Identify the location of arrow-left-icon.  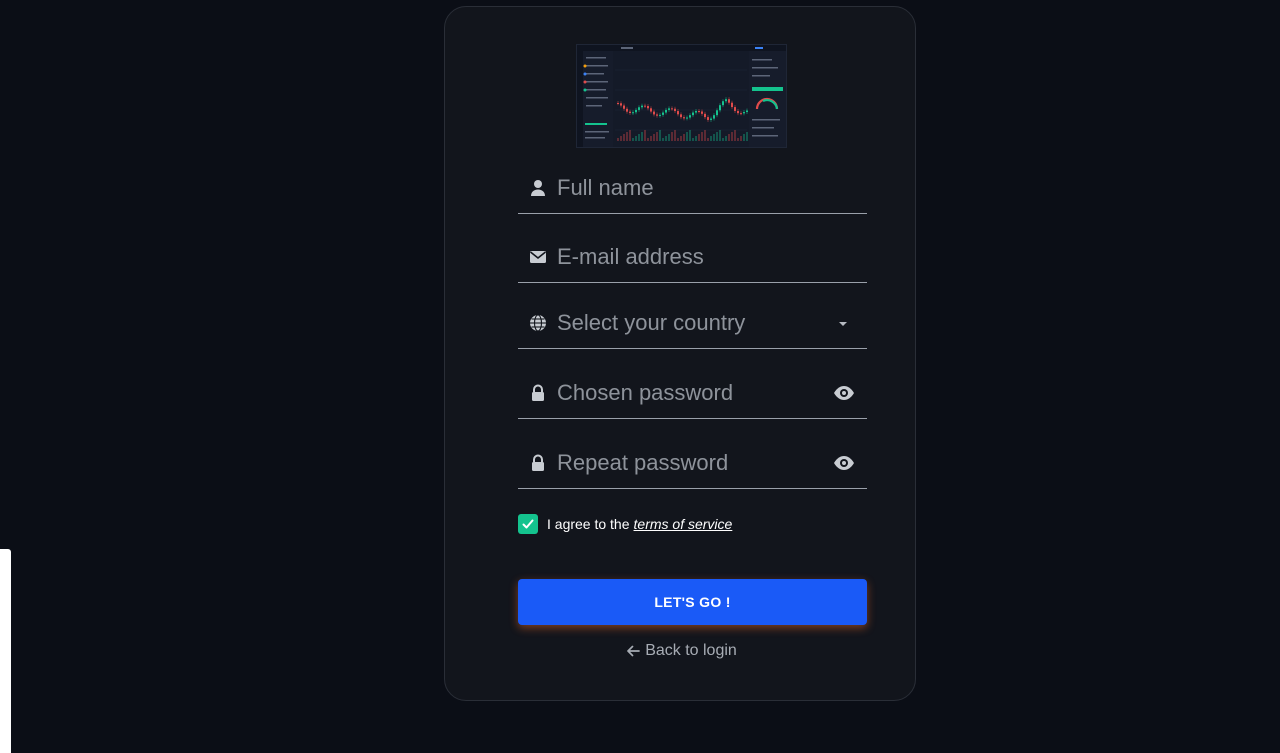
(633, 651).